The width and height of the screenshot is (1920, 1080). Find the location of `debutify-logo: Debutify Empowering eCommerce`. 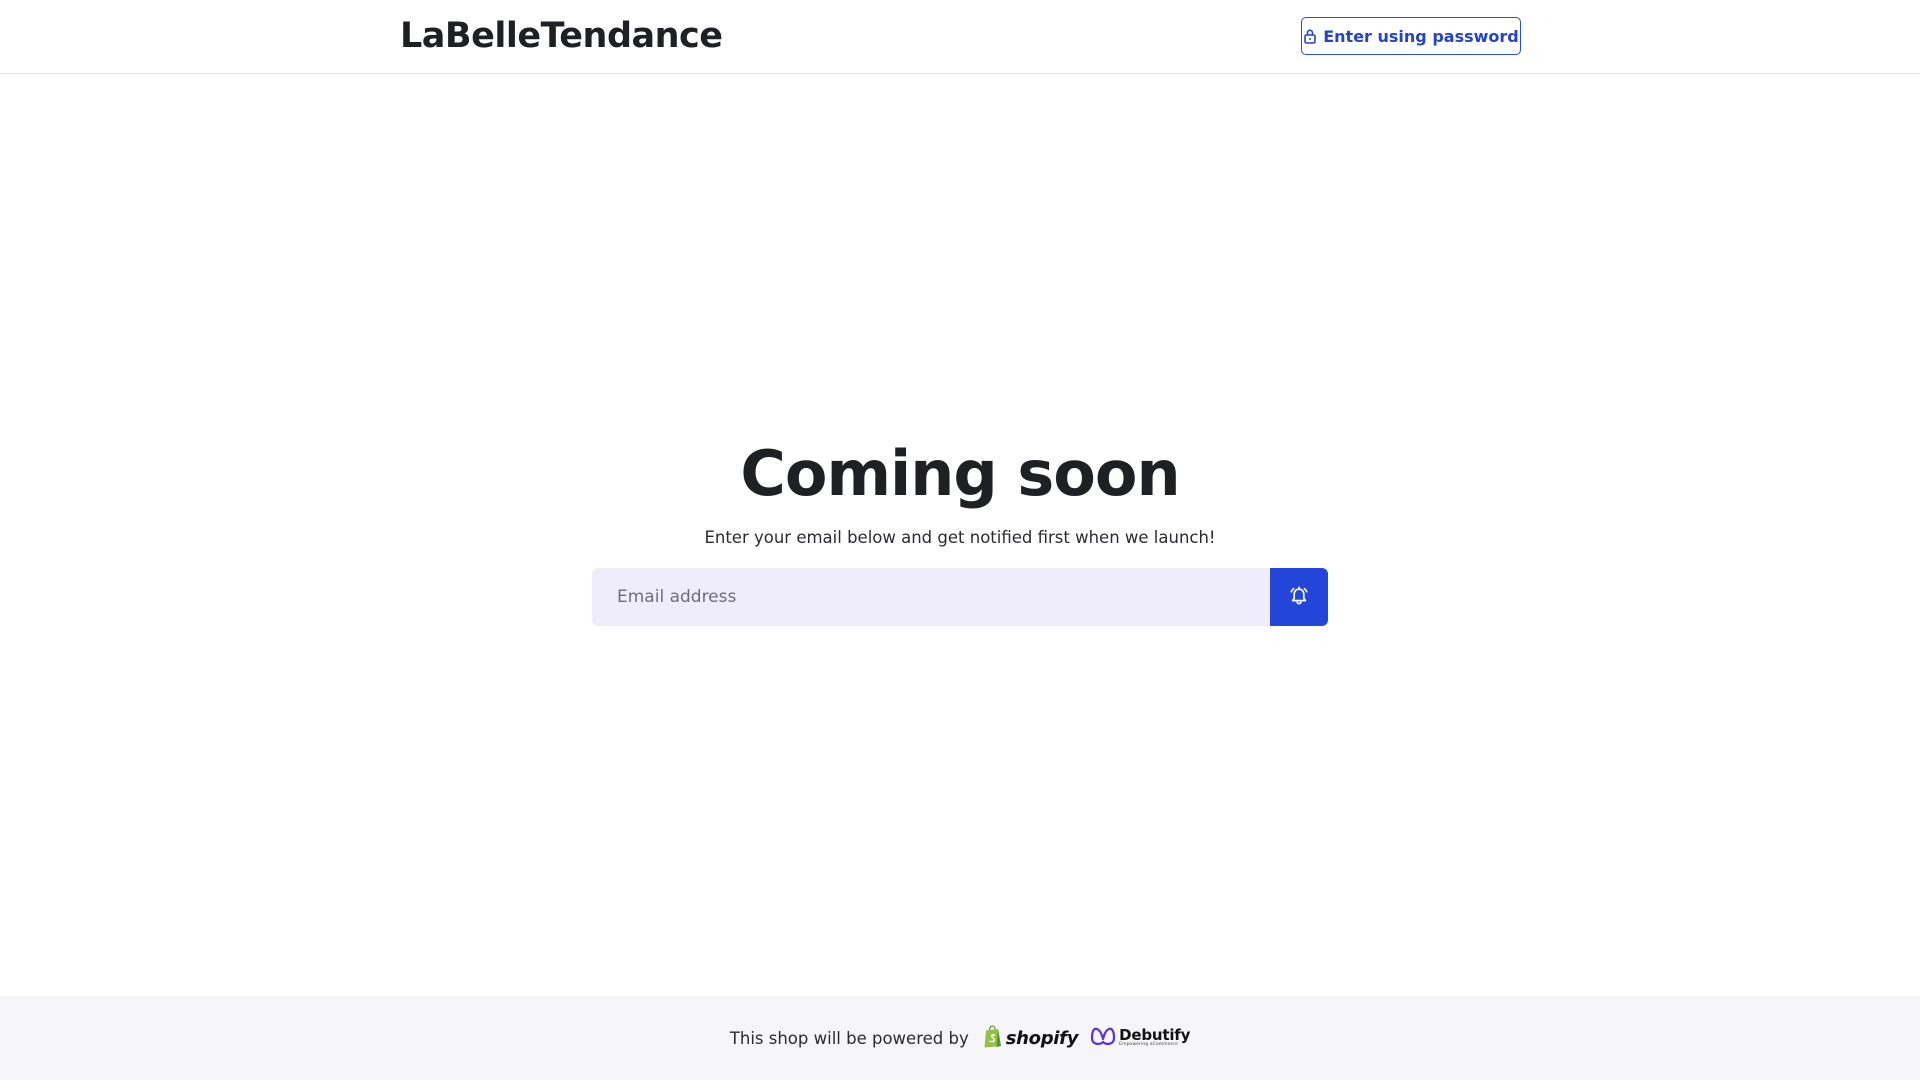

debutify-logo: Debutify Empowering eCommerce is located at coordinates (1140, 1038).